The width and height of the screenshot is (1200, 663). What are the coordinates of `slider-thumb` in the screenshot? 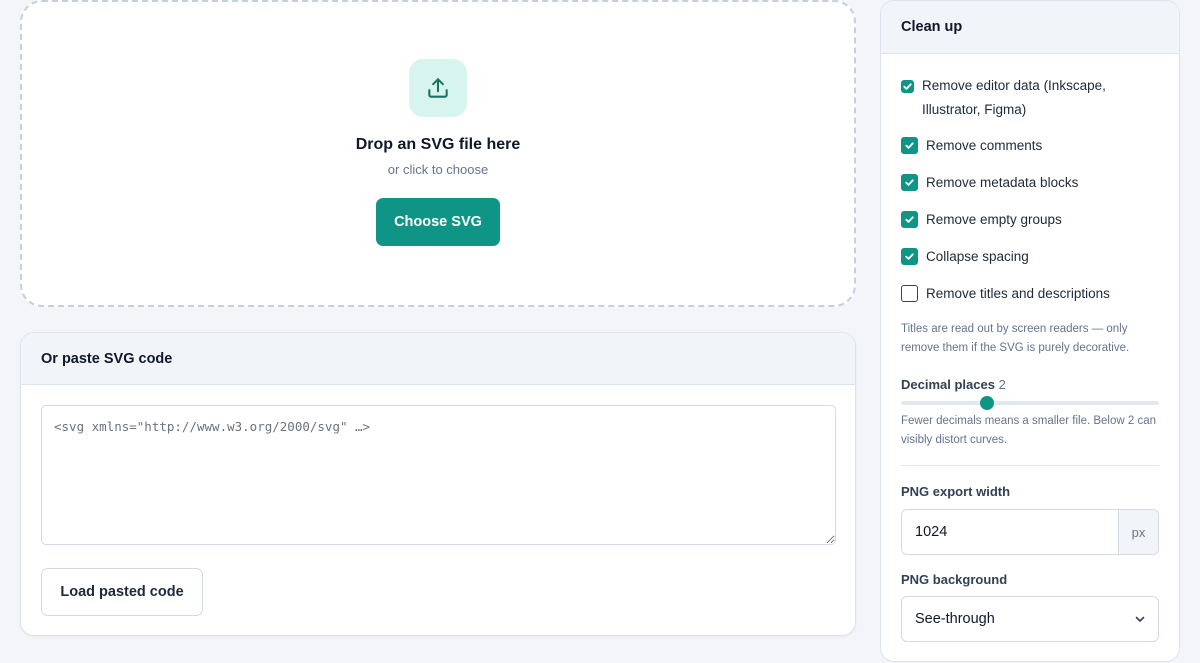 It's located at (987, 403).